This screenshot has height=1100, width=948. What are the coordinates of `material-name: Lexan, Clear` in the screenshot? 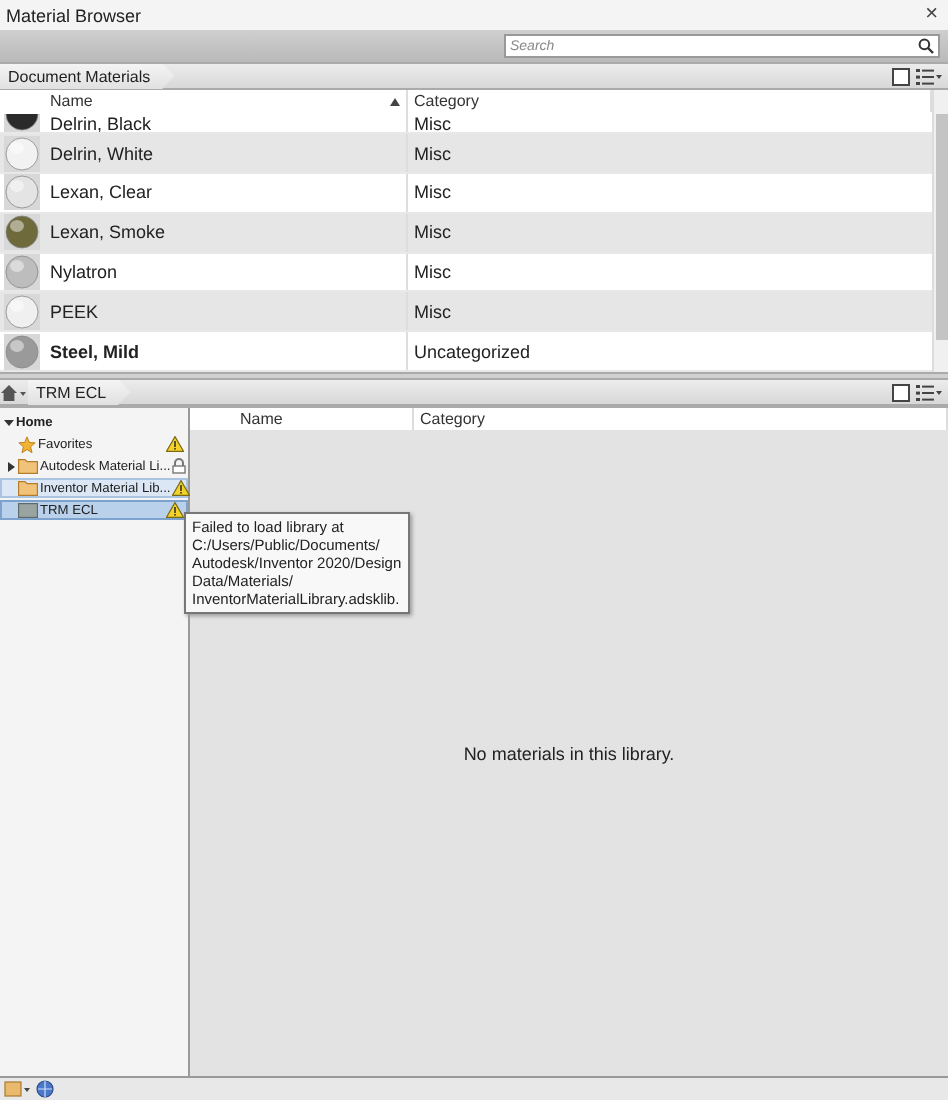 It's located at (226, 193).